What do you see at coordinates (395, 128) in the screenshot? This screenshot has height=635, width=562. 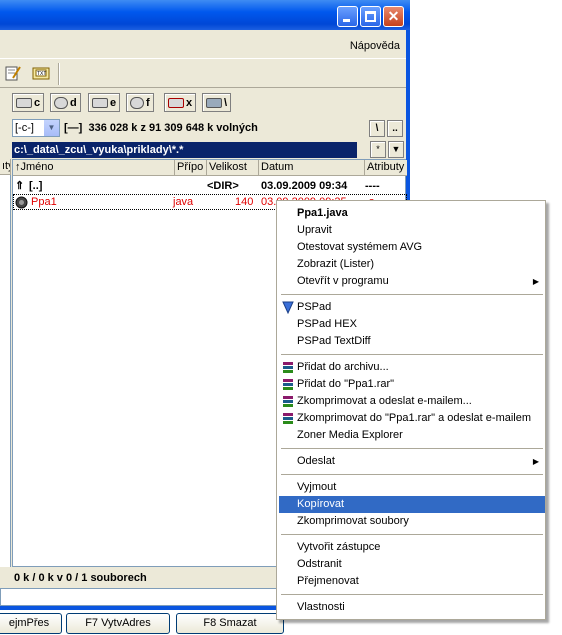 I see `parent-dir-button: ..` at bounding box center [395, 128].